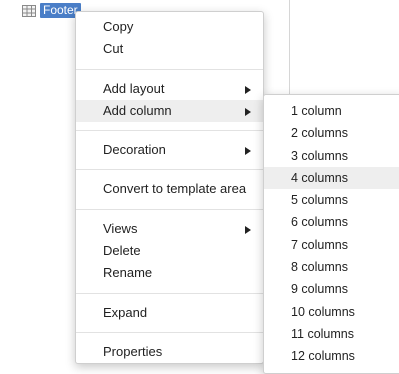  What do you see at coordinates (319, 222) in the screenshot?
I see `submenu-item-label: 6 columns` at bounding box center [319, 222].